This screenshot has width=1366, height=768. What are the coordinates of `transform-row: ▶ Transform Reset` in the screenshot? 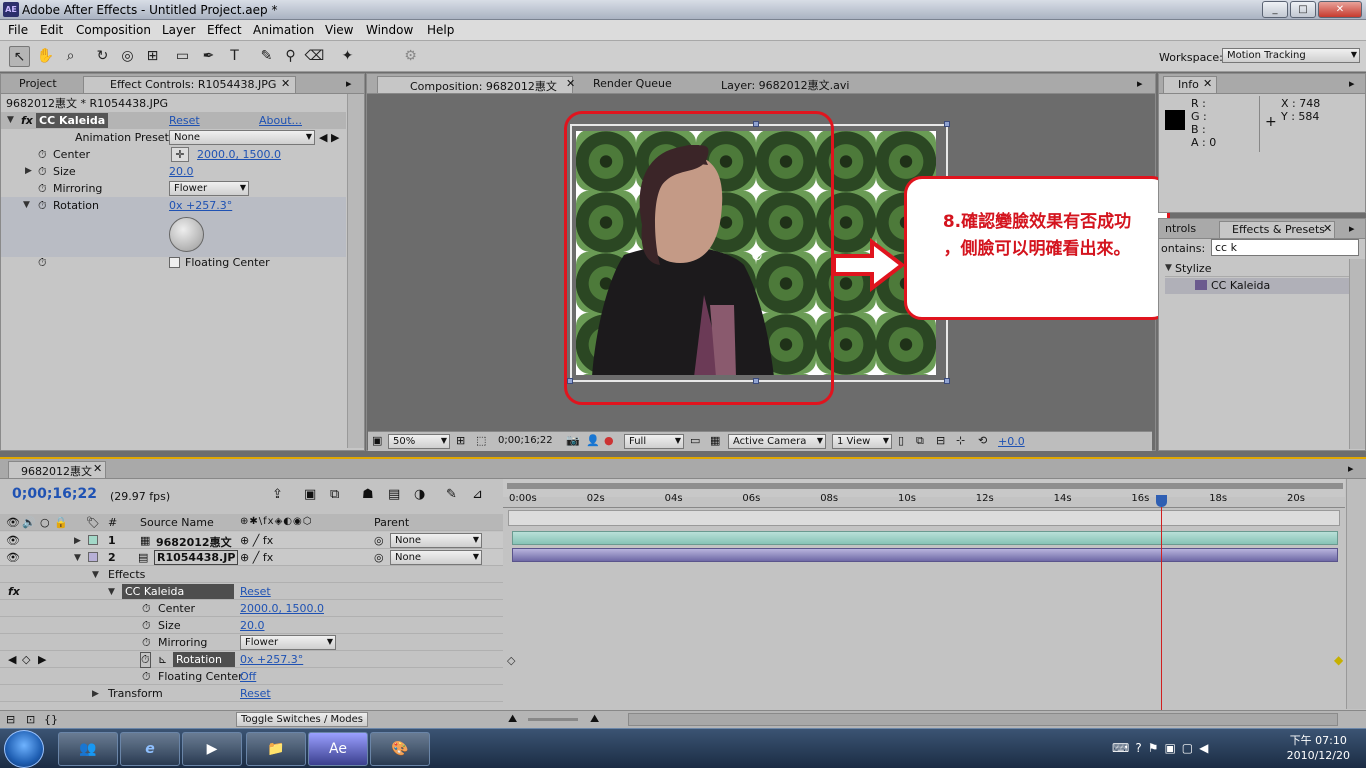 It's located at (251, 693).